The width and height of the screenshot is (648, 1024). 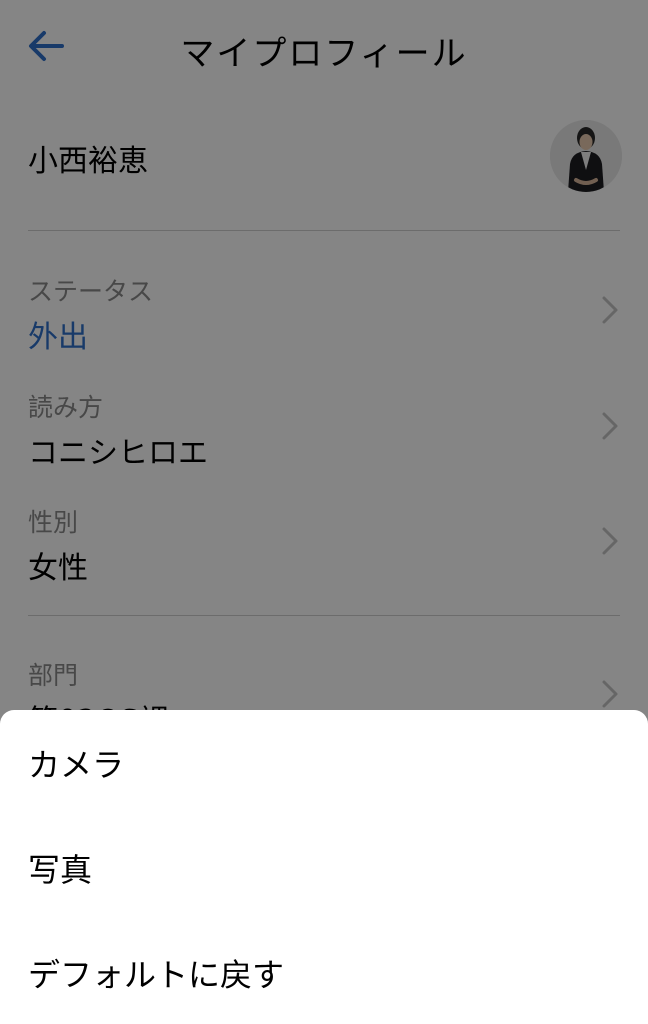 I want to click on camera-option: カメラ, so click(x=324, y=762).